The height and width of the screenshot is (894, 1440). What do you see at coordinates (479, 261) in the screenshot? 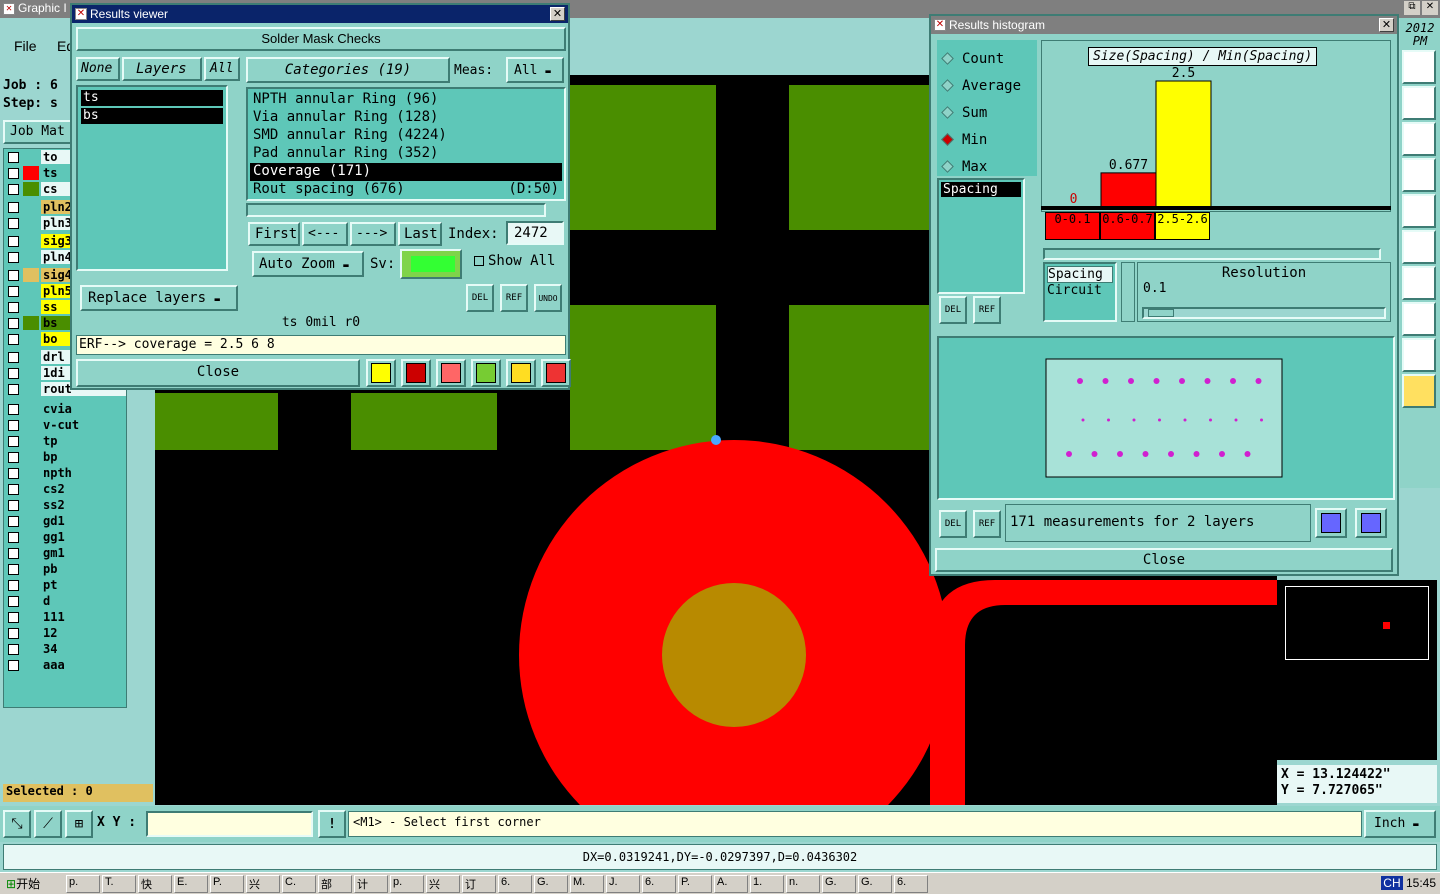
I see `show-all-checkbox` at bounding box center [479, 261].